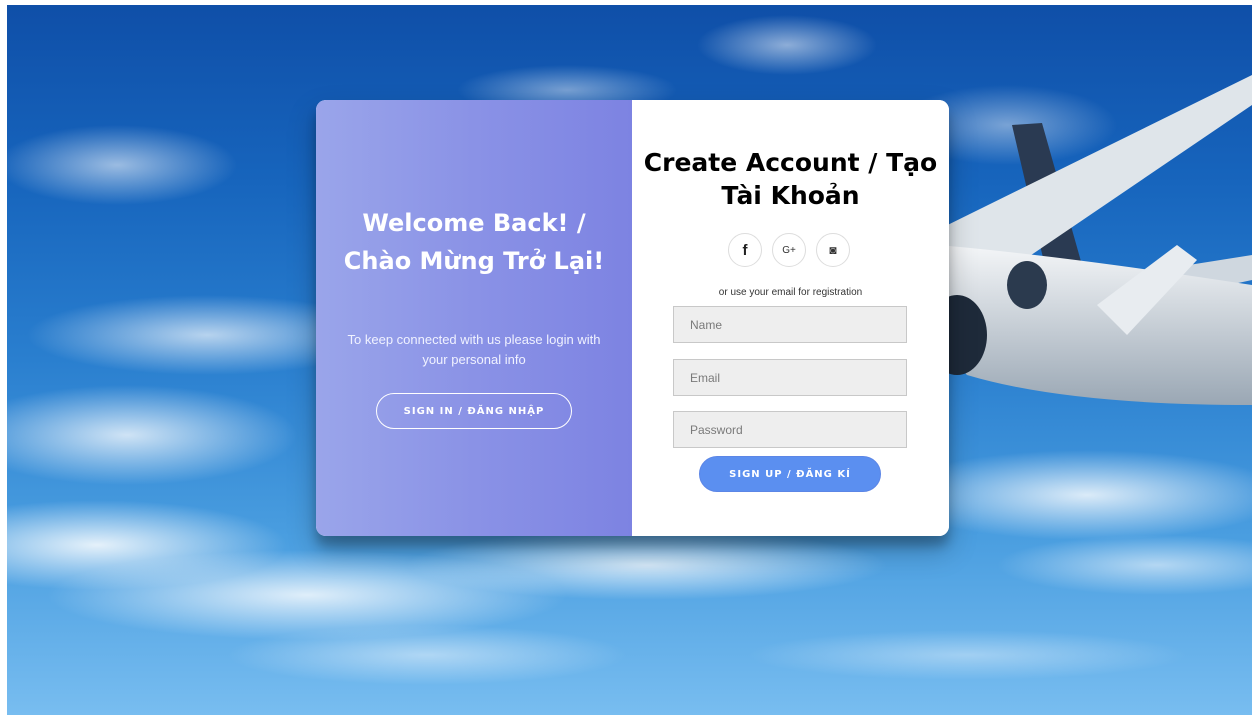 The height and width of the screenshot is (715, 1252). I want to click on social-buttons: f G+ ◙, so click(793, 250).